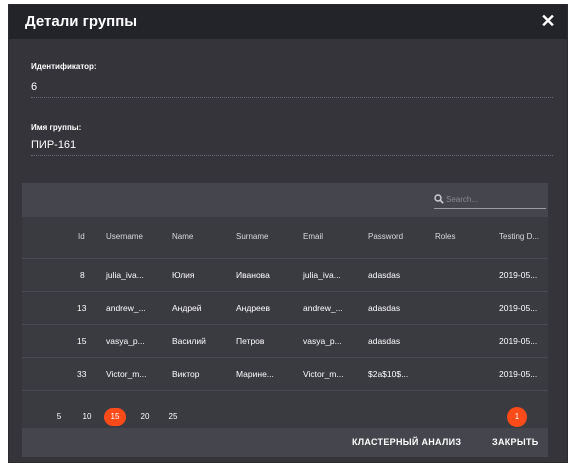  I want to click on group-name-label: Имя группы:, so click(56, 127).